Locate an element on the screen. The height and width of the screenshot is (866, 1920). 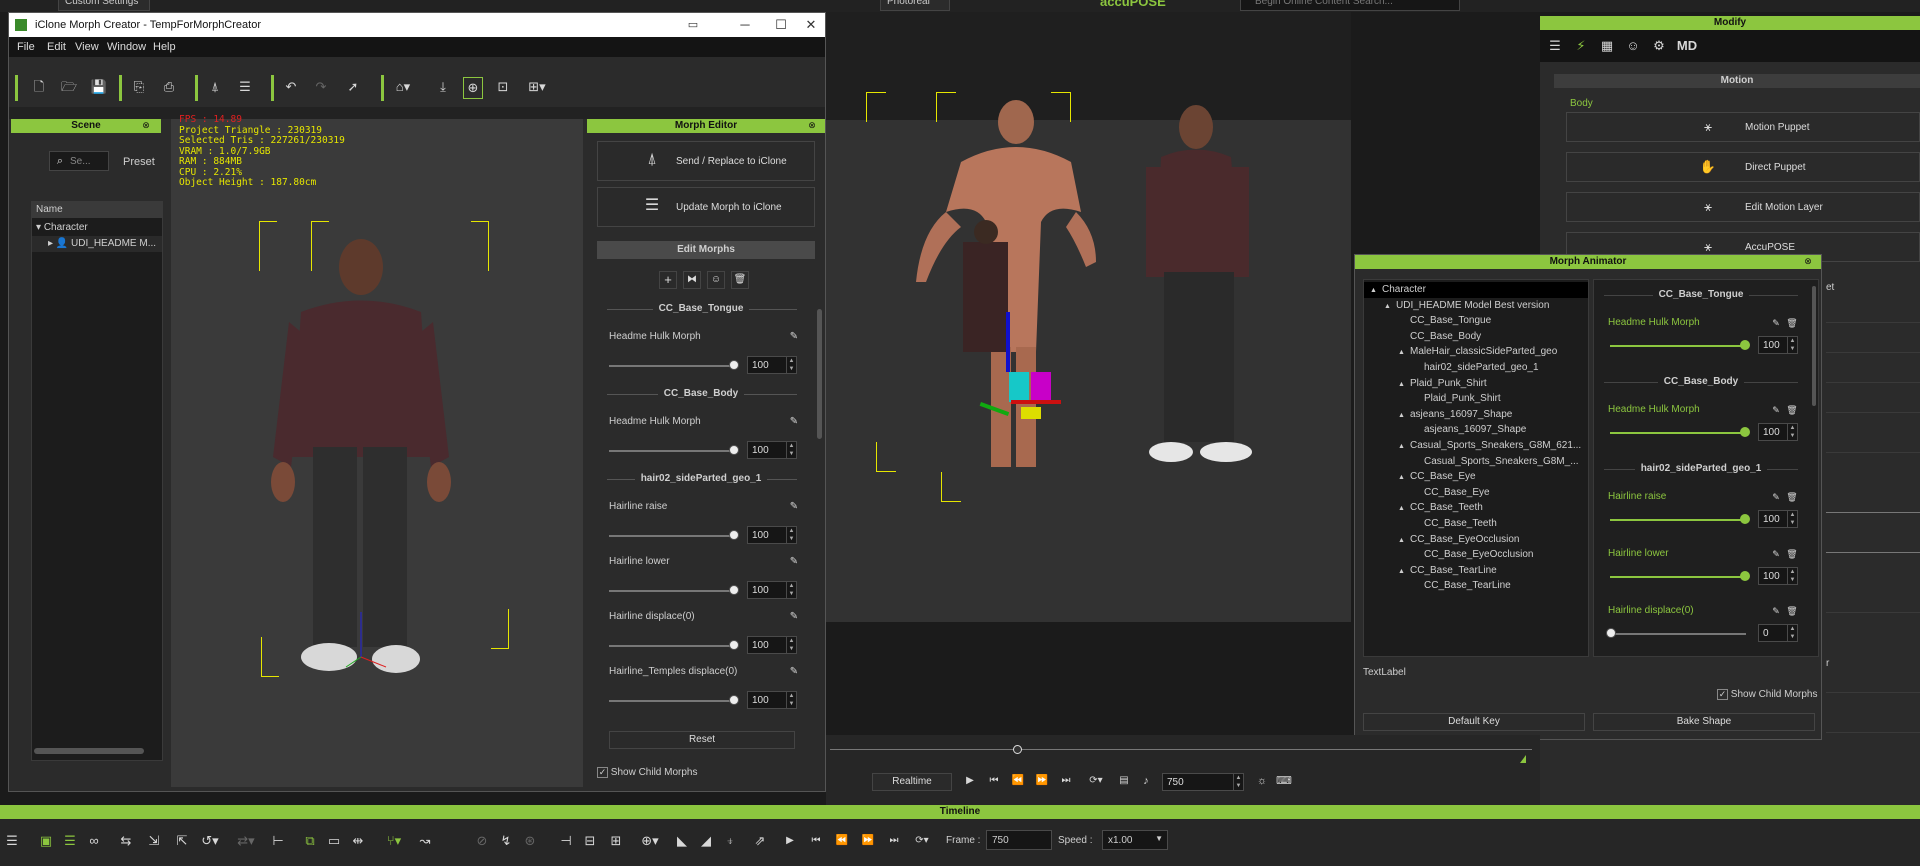
animator-tree-item: asjeans_16097_Shape is located at coordinates (1469, 430).